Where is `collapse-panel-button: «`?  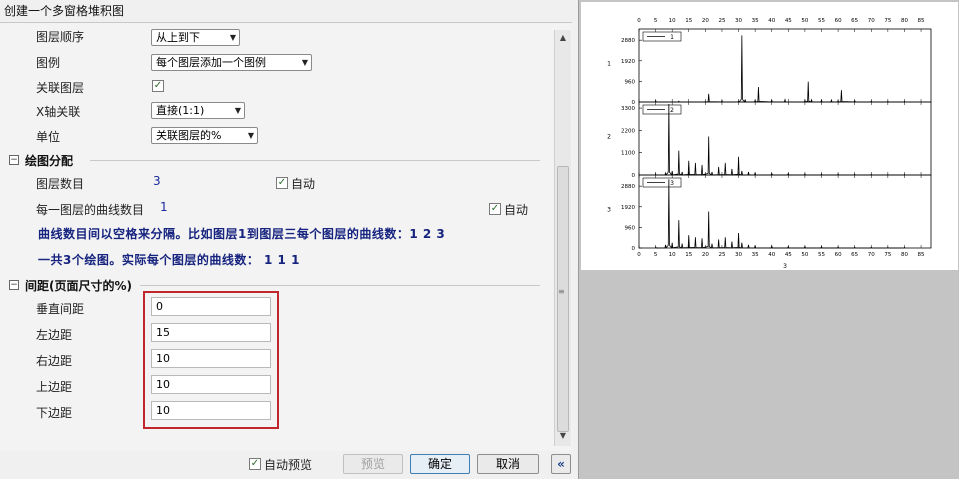
collapse-panel-button: « is located at coordinates (561, 464).